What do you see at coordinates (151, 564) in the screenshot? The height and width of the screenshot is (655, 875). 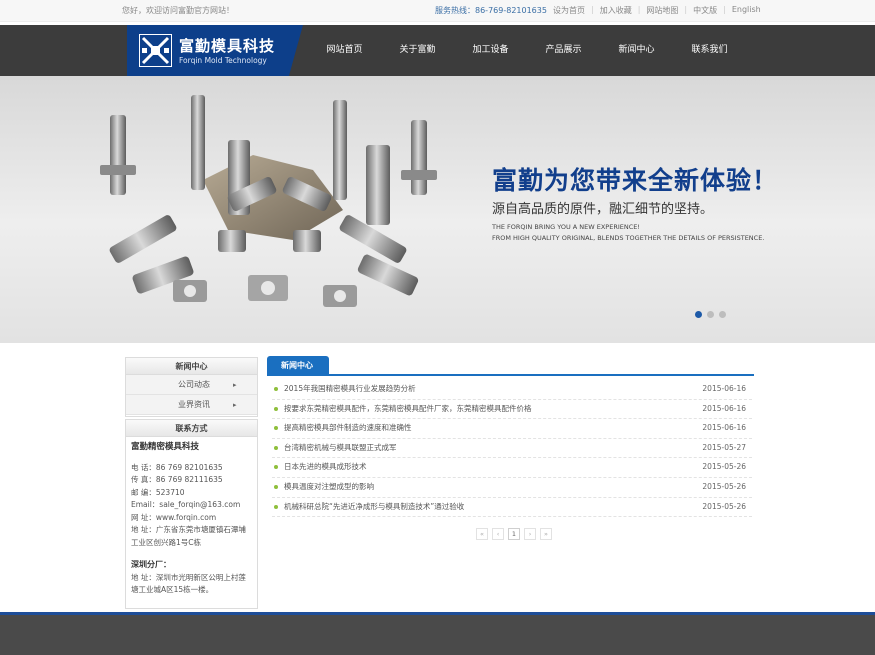 I see `branch-title: 深圳分厂：` at bounding box center [151, 564].